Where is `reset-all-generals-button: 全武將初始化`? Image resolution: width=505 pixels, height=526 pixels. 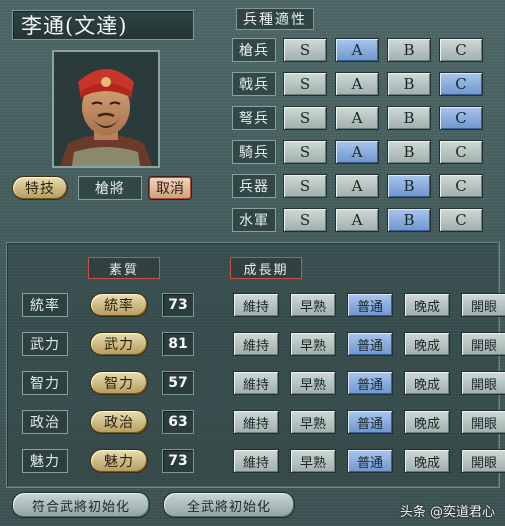 reset-all-generals-button: 全武將初始化 is located at coordinates (229, 505).